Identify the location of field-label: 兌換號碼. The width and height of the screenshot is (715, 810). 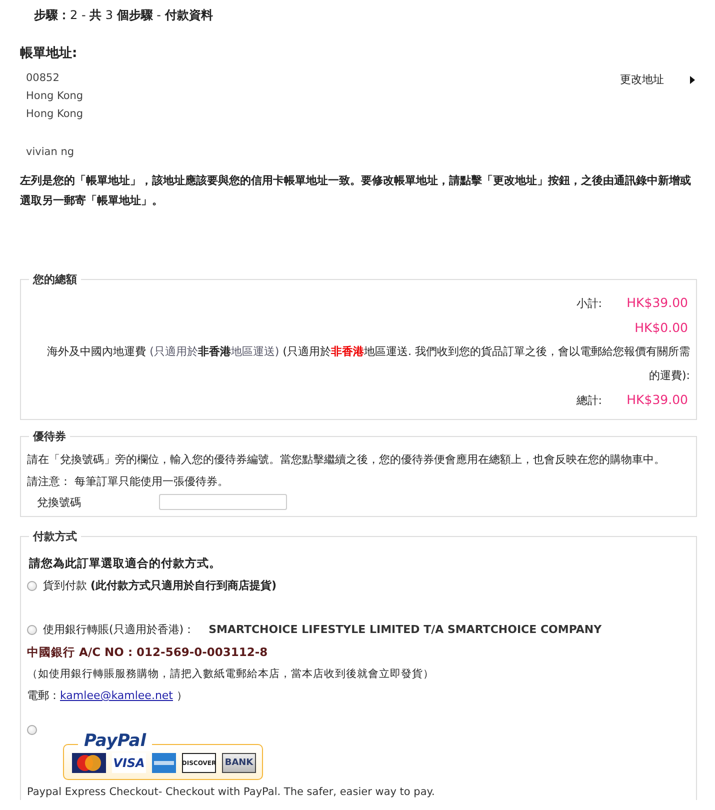
(59, 502).